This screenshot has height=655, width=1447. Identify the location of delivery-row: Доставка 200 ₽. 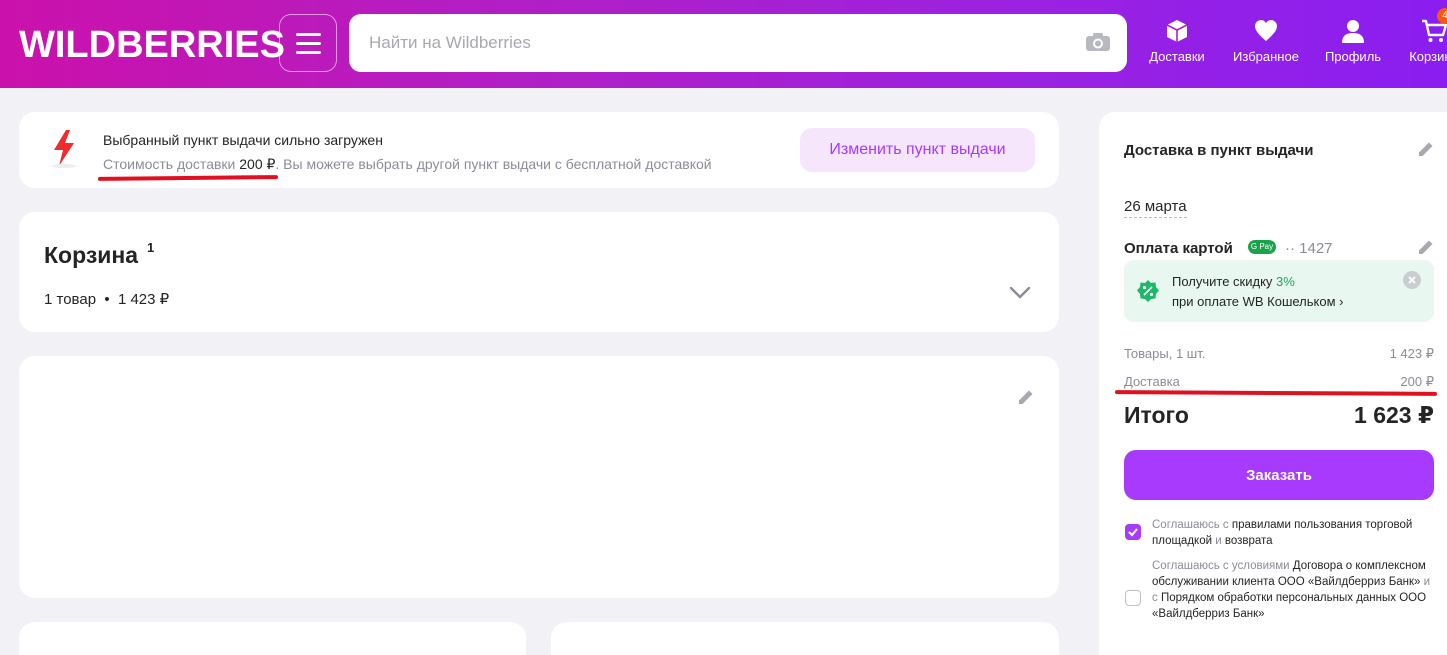
(1279, 381).